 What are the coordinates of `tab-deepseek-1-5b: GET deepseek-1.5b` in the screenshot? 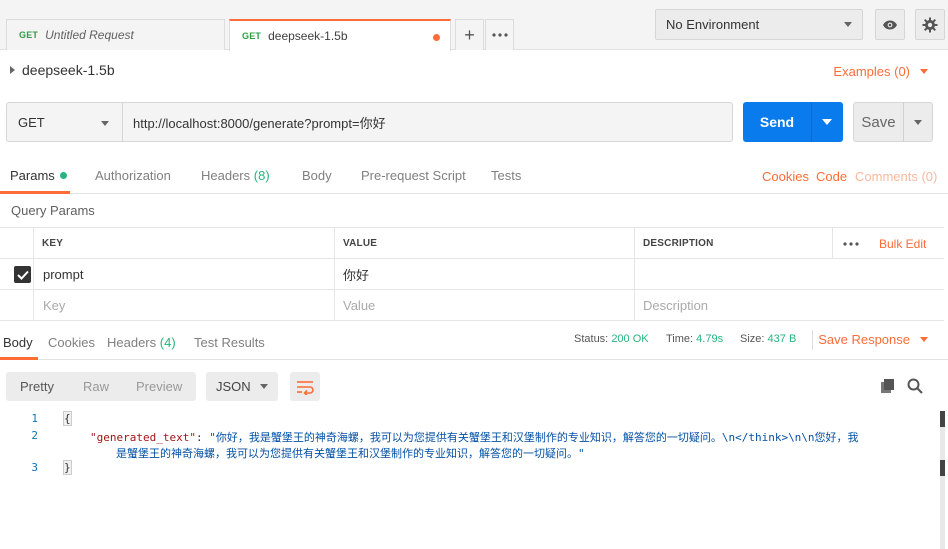 It's located at (340, 35).